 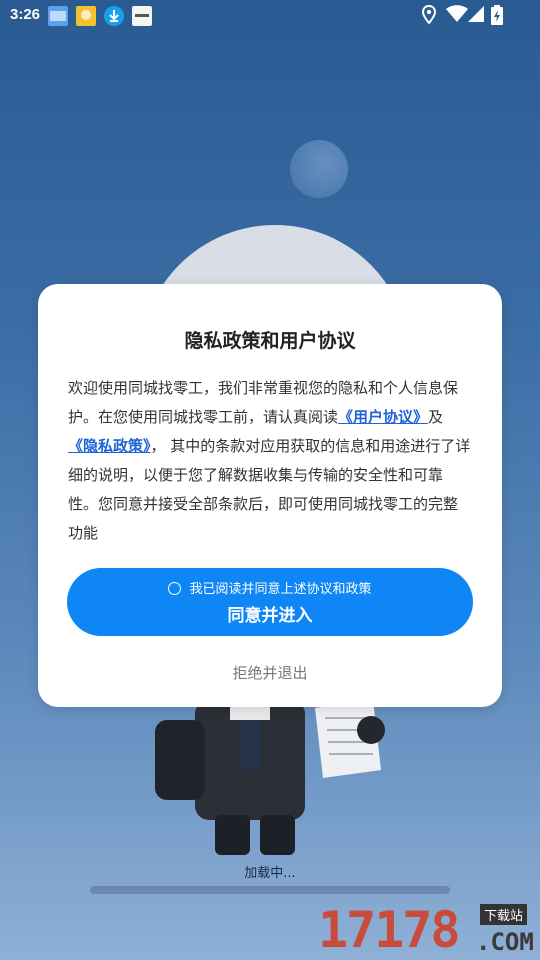 I want to click on status-time: 3:26, so click(x=25, y=14).